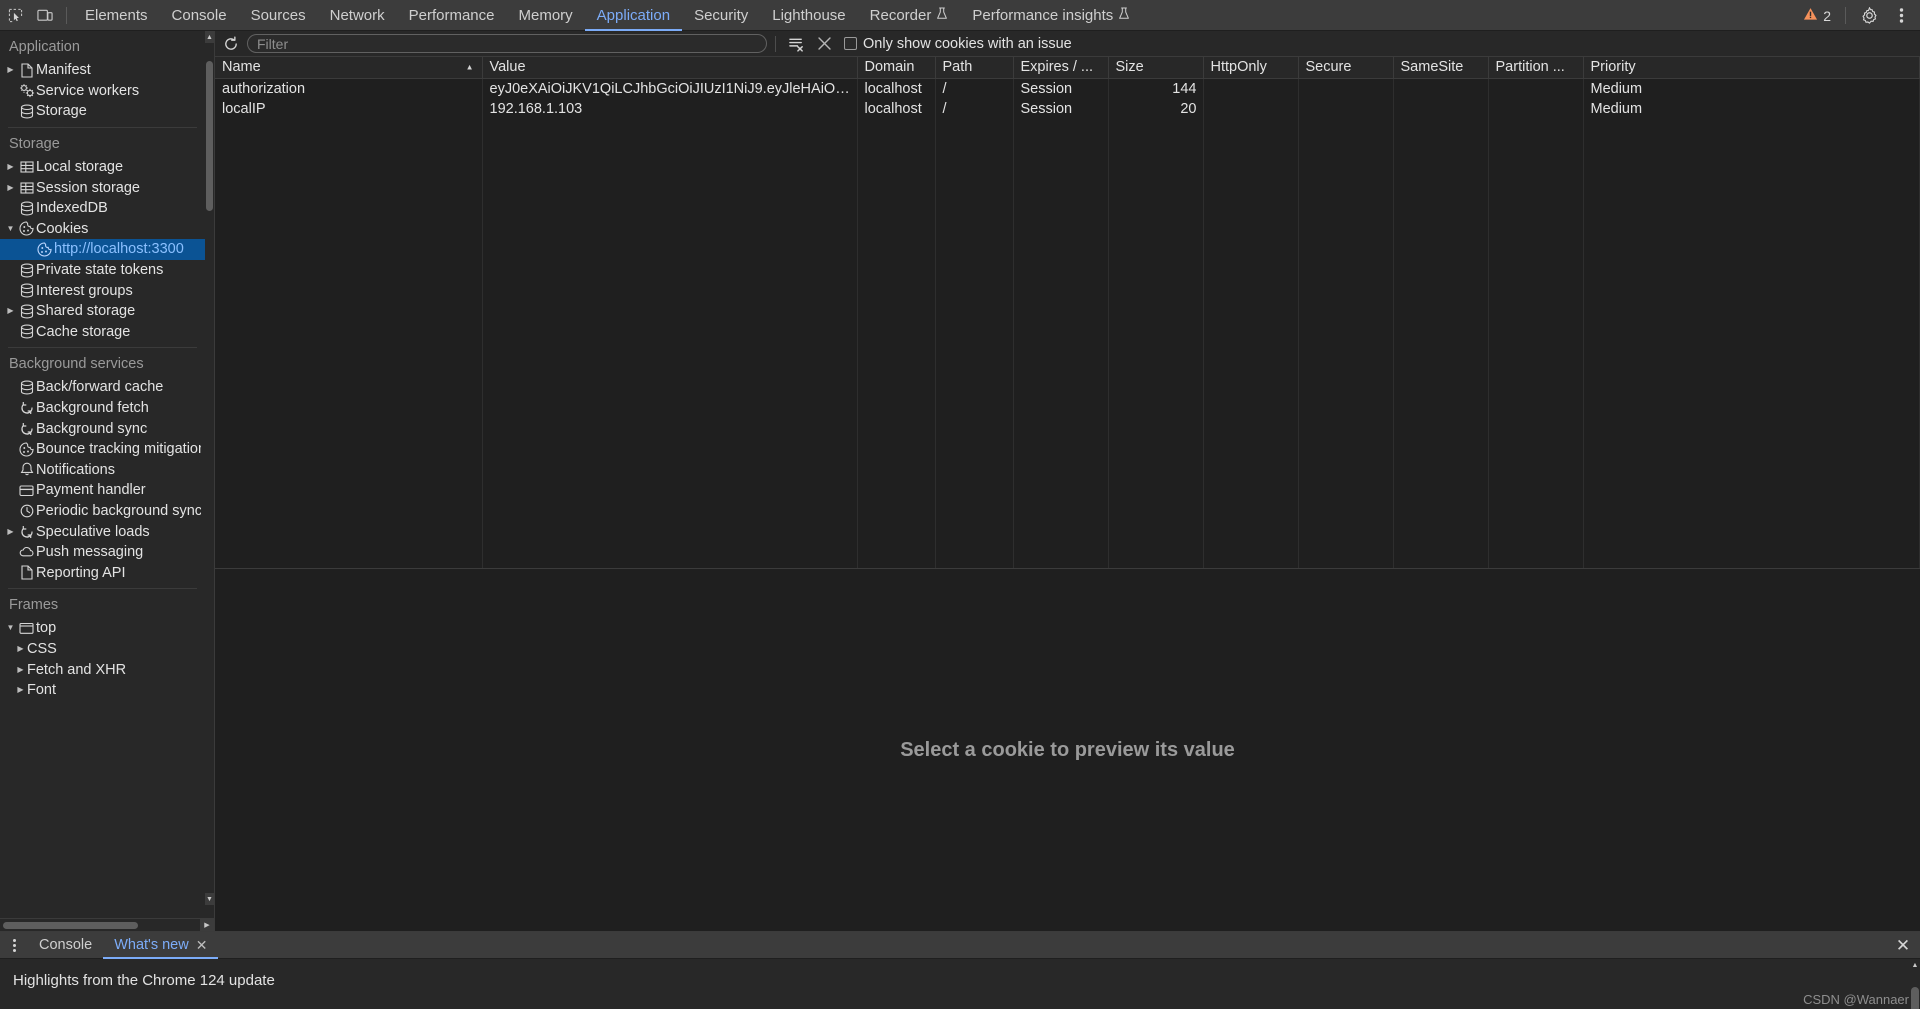  Describe the element at coordinates (199, 15) in the screenshot. I see `tab-console: Console` at that location.